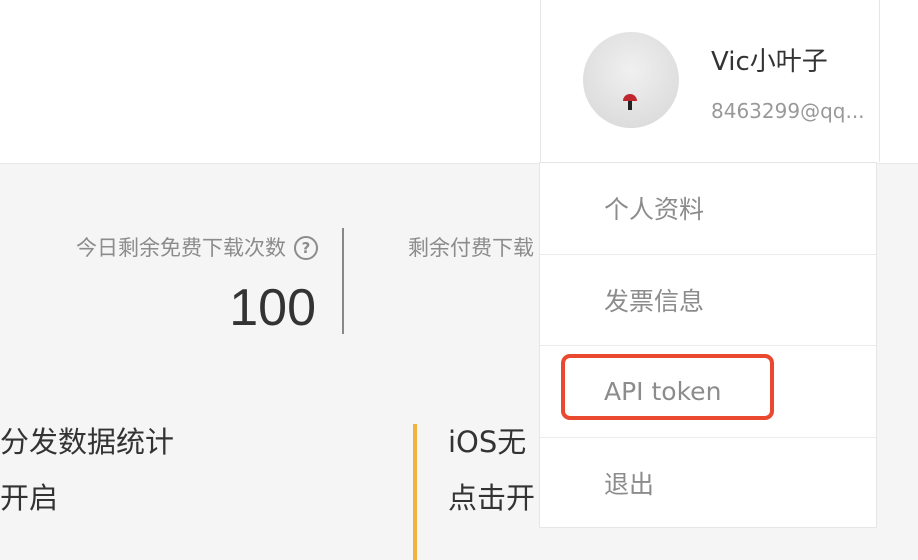 The height and width of the screenshot is (560, 918). What do you see at coordinates (200, 498) in the screenshot?
I see `stats-card-enable-link: 开启` at bounding box center [200, 498].